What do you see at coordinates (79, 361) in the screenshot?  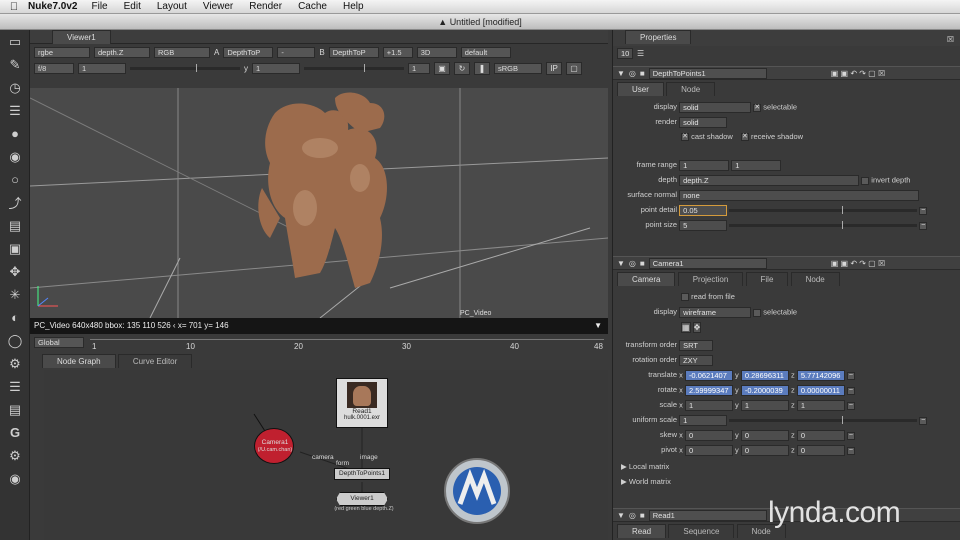 I see `tab-node-graph: Node Graph` at bounding box center [79, 361].